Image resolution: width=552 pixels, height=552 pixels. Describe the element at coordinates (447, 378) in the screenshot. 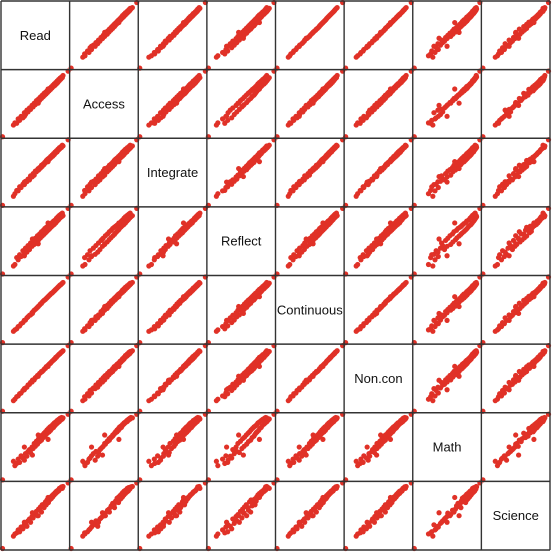

I see `panel-non-con-vs-math` at that location.